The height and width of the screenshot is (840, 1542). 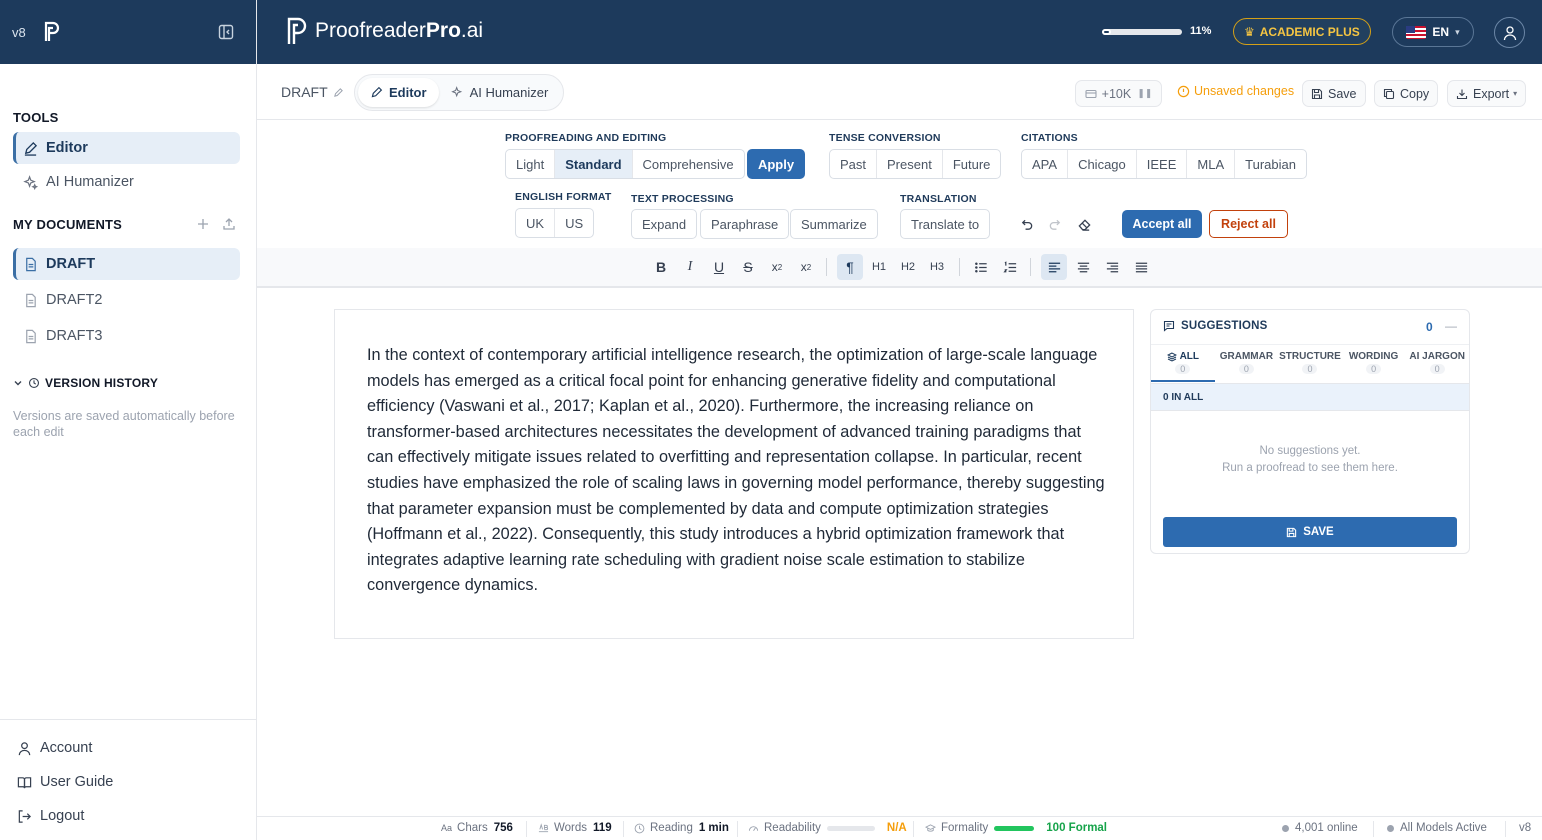 What do you see at coordinates (229, 224) in the screenshot?
I see `upload-icon` at bounding box center [229, 224].